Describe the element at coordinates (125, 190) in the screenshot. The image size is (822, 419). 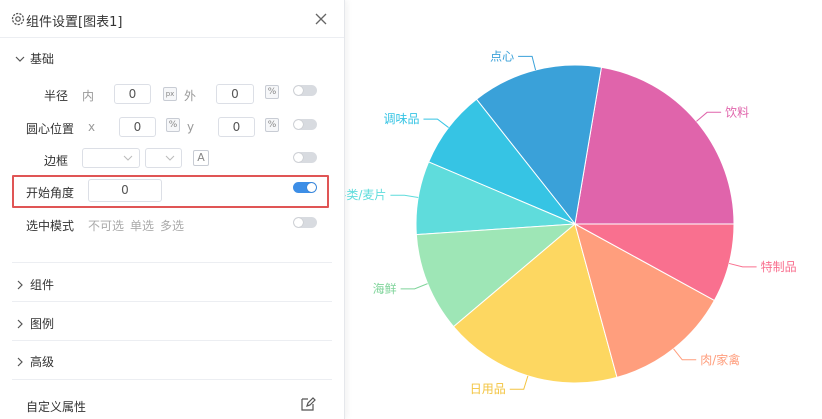
I see `start-angle-input: 0` at that location.